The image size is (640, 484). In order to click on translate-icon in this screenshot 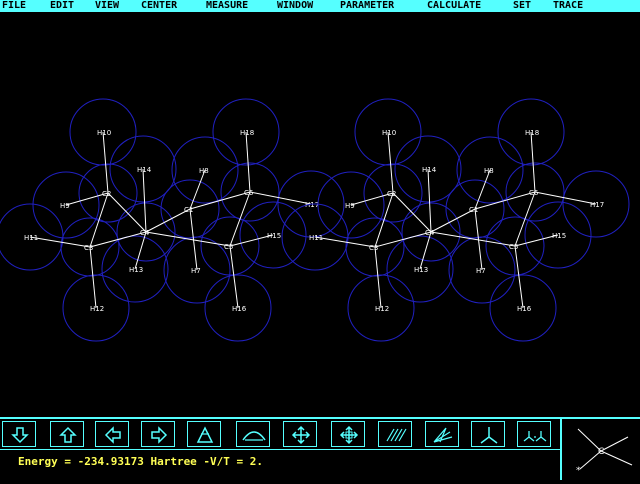, I will do `click(301, 435)`.